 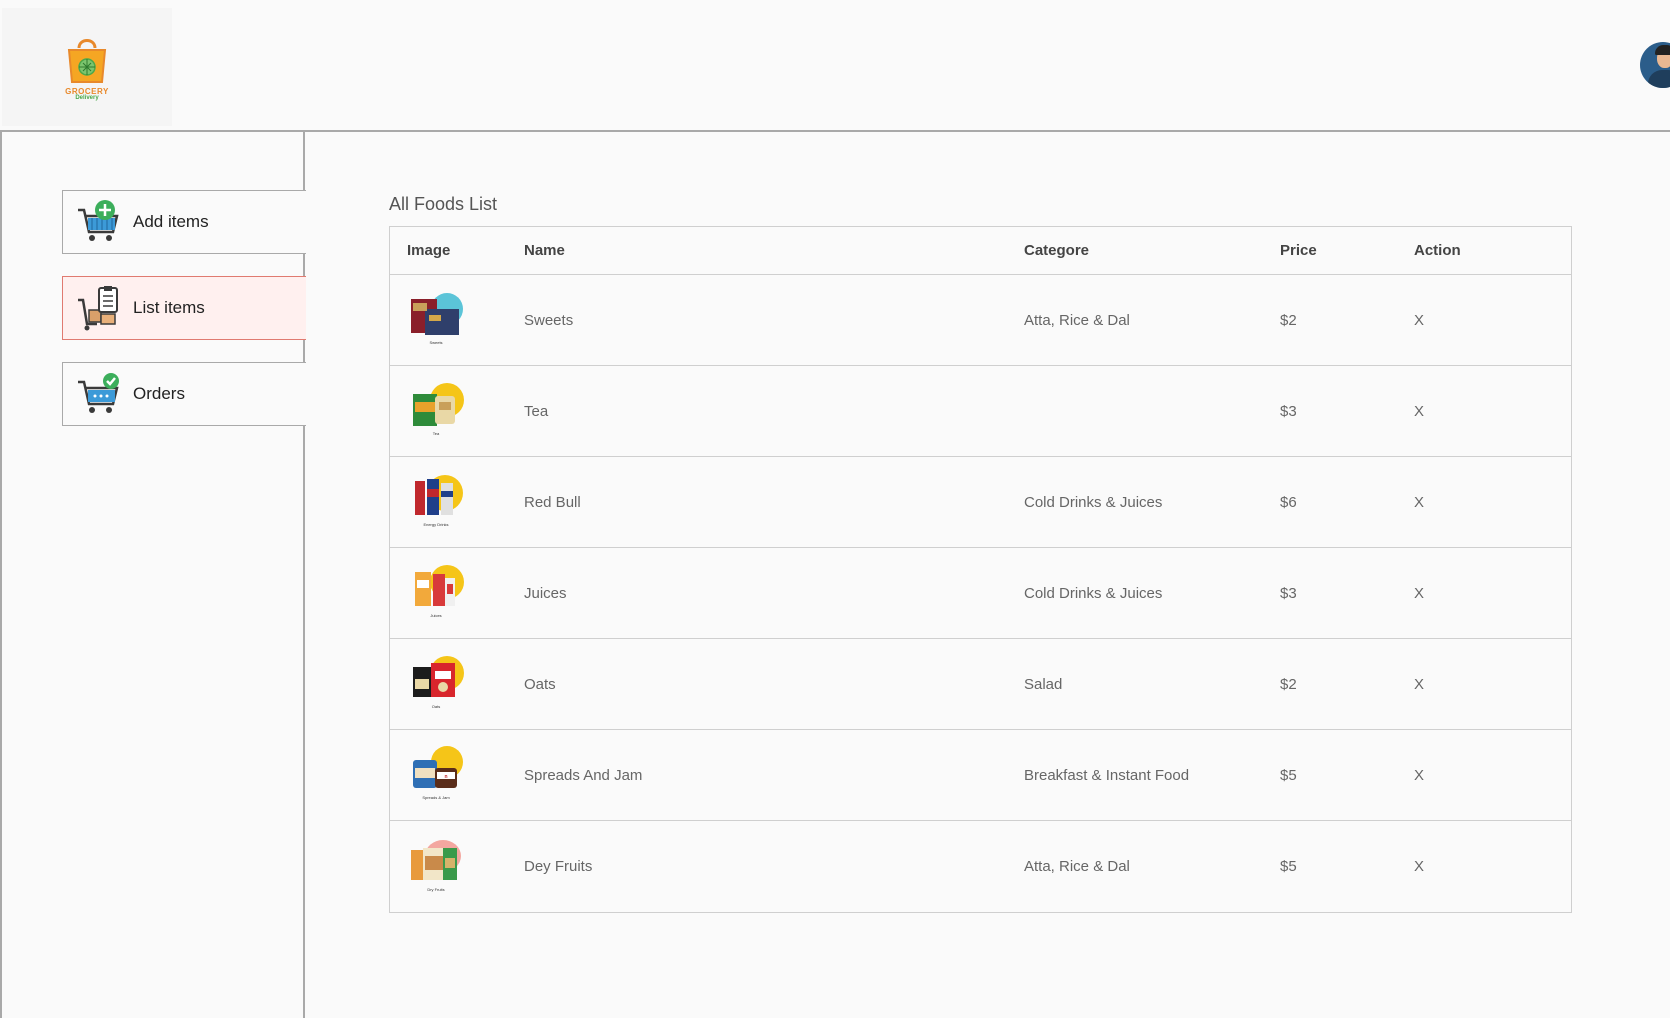 I want to click on column-header-name: Name, so click(x=544, y=250).